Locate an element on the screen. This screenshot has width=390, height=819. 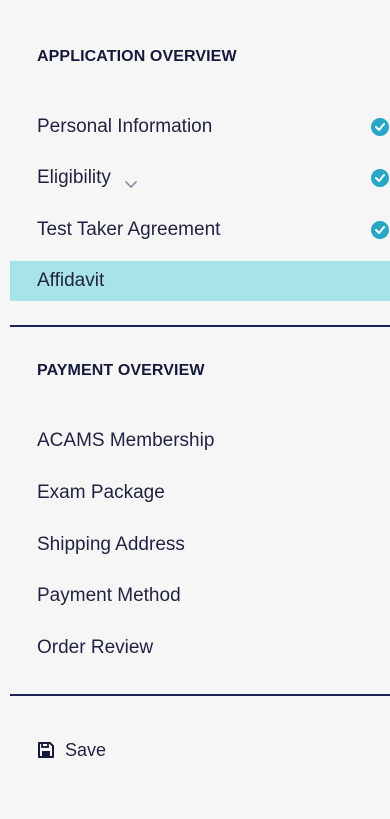
application-overview-title: APPLICATION OVERVIEW is located at coordinates (137, 56).